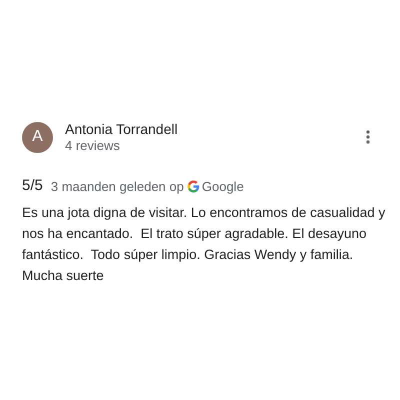 The height and width of the screenshot is (400, 400). I want to click on review-time: 3 maanden geleden op, so click(117, 187).